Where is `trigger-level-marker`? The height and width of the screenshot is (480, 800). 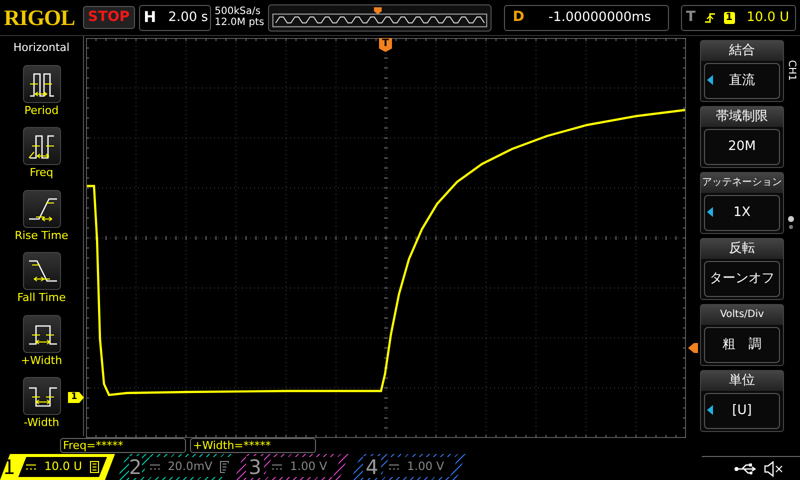 trigger-level-marker is located at coordinates (693, 348).